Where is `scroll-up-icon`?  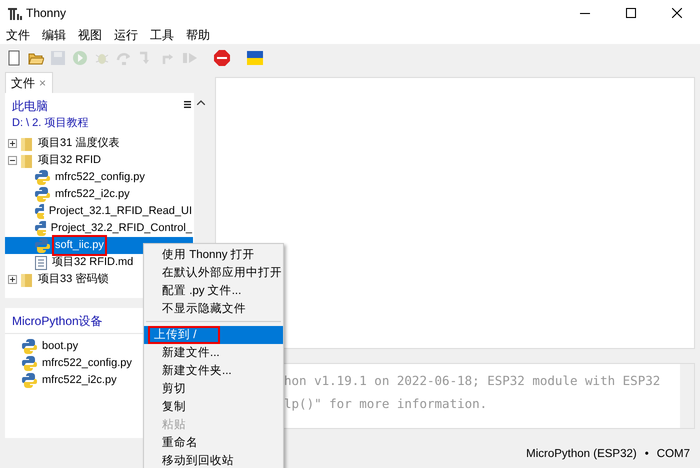
scroll-up-icon is located at coordinates (201, 103).